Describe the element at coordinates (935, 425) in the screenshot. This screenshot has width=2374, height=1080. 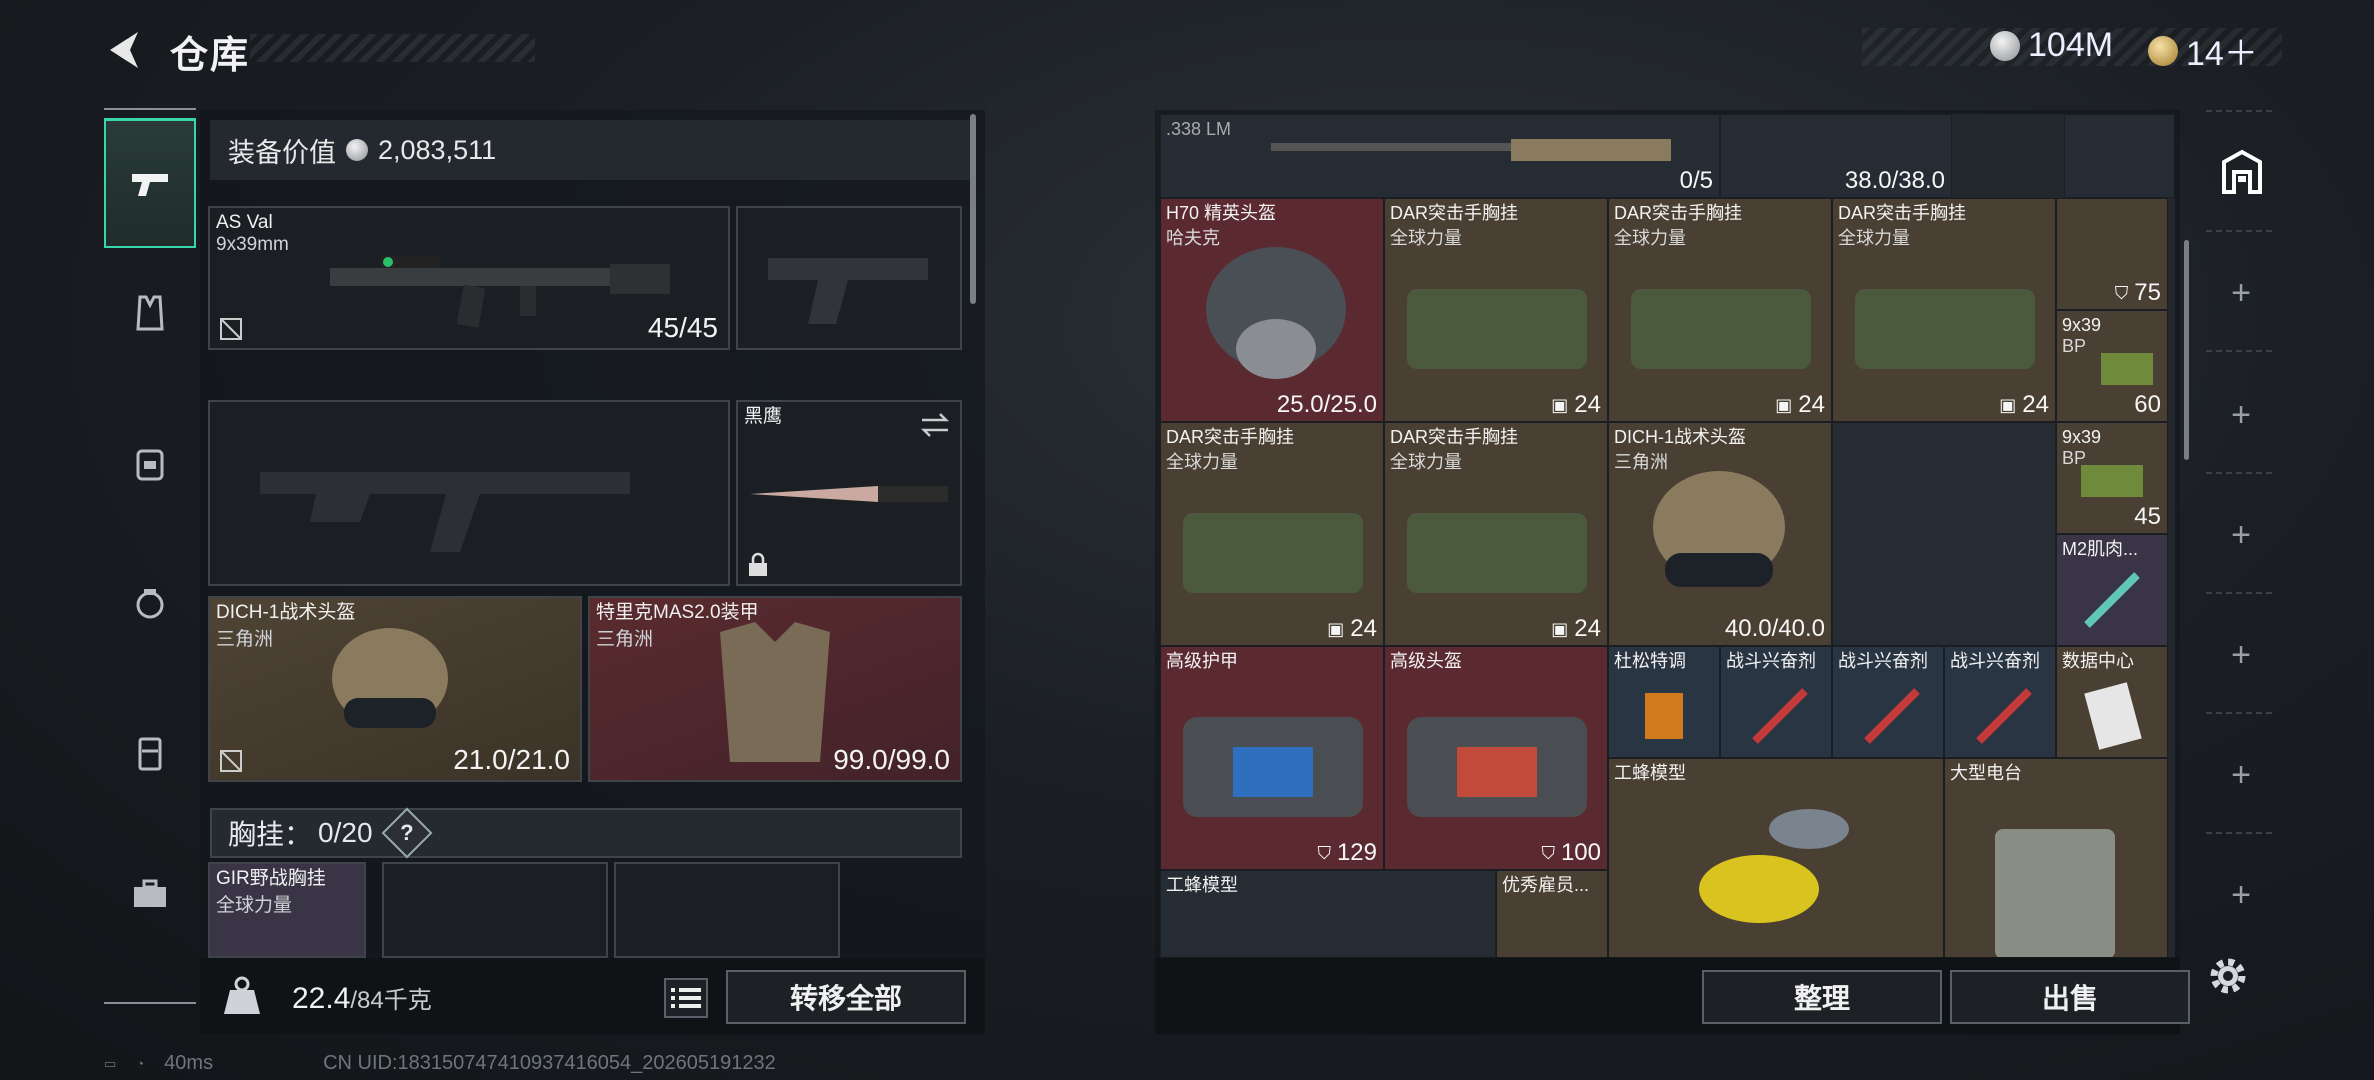
I see `swap-icon` at that location.